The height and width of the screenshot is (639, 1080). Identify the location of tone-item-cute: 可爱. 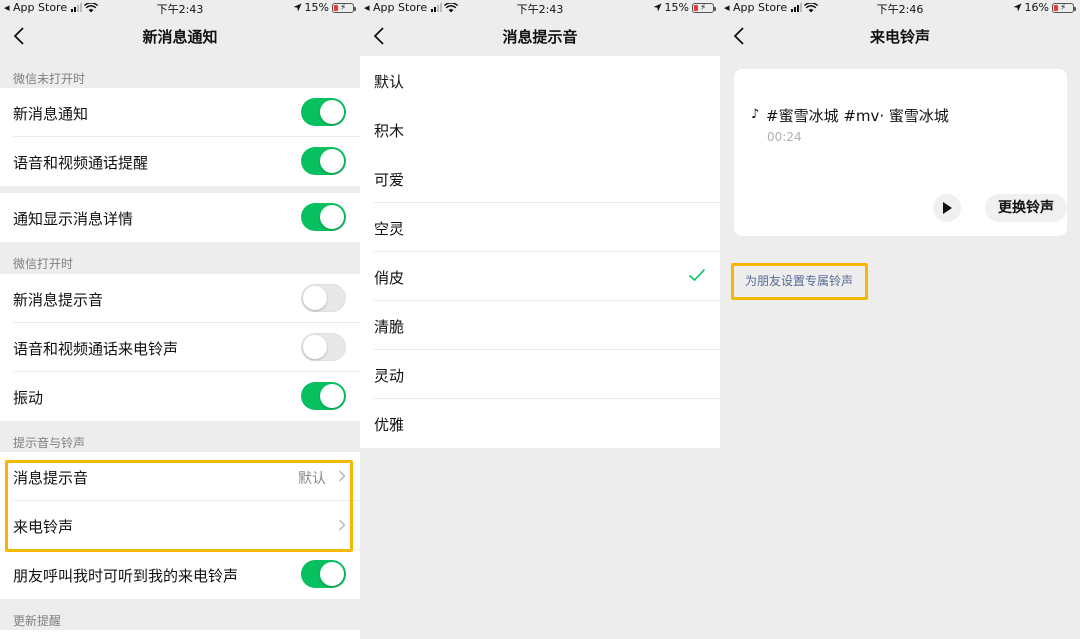
(540, 178).